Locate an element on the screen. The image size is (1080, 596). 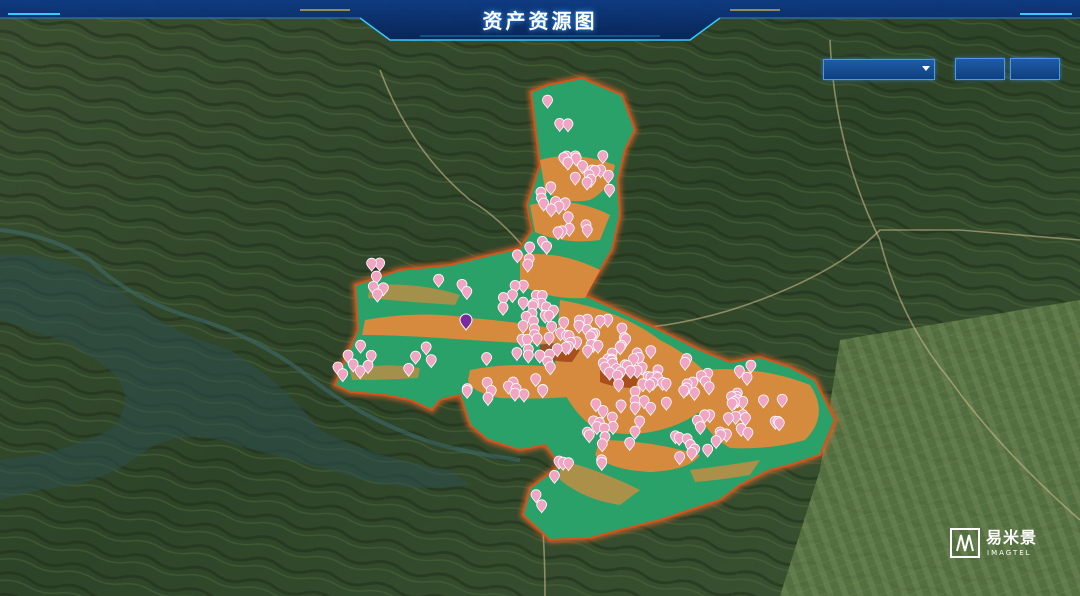
logo-name-cn: 易米景 is located at coordinates (1012, 537).